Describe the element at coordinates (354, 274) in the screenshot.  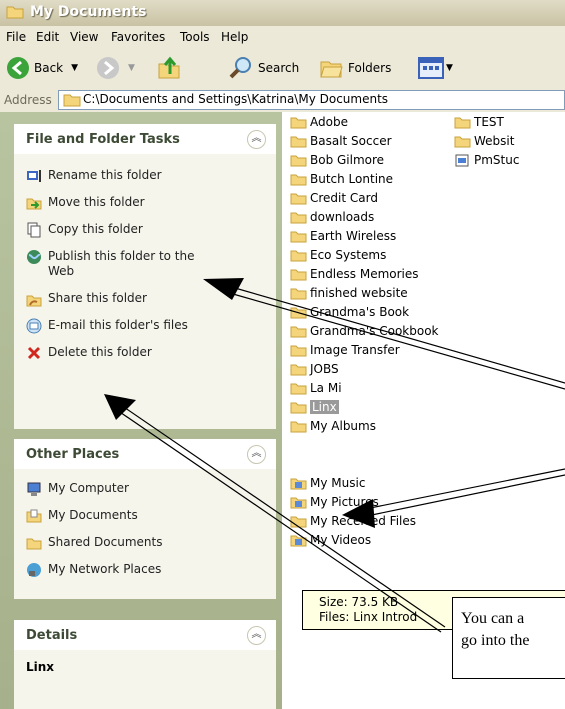
I see `file-item: Endless Memories` at that location.